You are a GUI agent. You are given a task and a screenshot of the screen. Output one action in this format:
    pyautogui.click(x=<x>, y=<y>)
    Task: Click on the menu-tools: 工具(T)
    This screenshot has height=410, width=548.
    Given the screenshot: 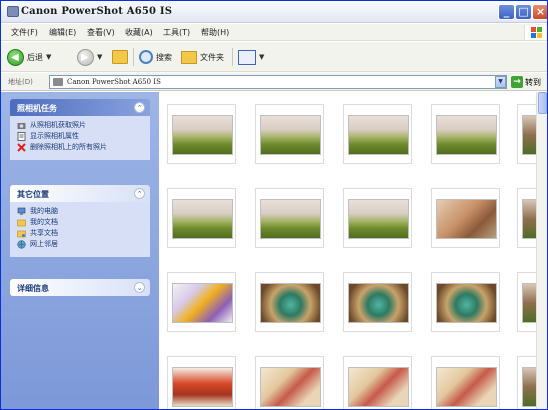 What is the action you would take?
    pyautogui.click(x=176, y=32)
    